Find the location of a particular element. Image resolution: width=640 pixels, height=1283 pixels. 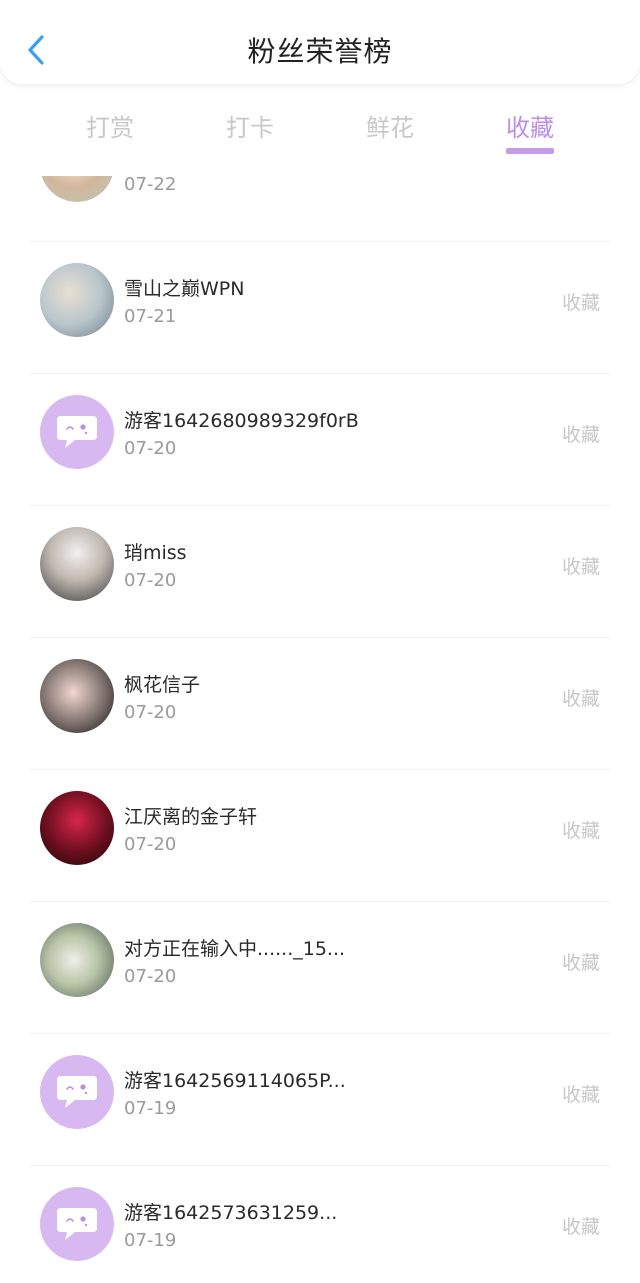

item-date: 07-22 is located at coordinates (150, 185).